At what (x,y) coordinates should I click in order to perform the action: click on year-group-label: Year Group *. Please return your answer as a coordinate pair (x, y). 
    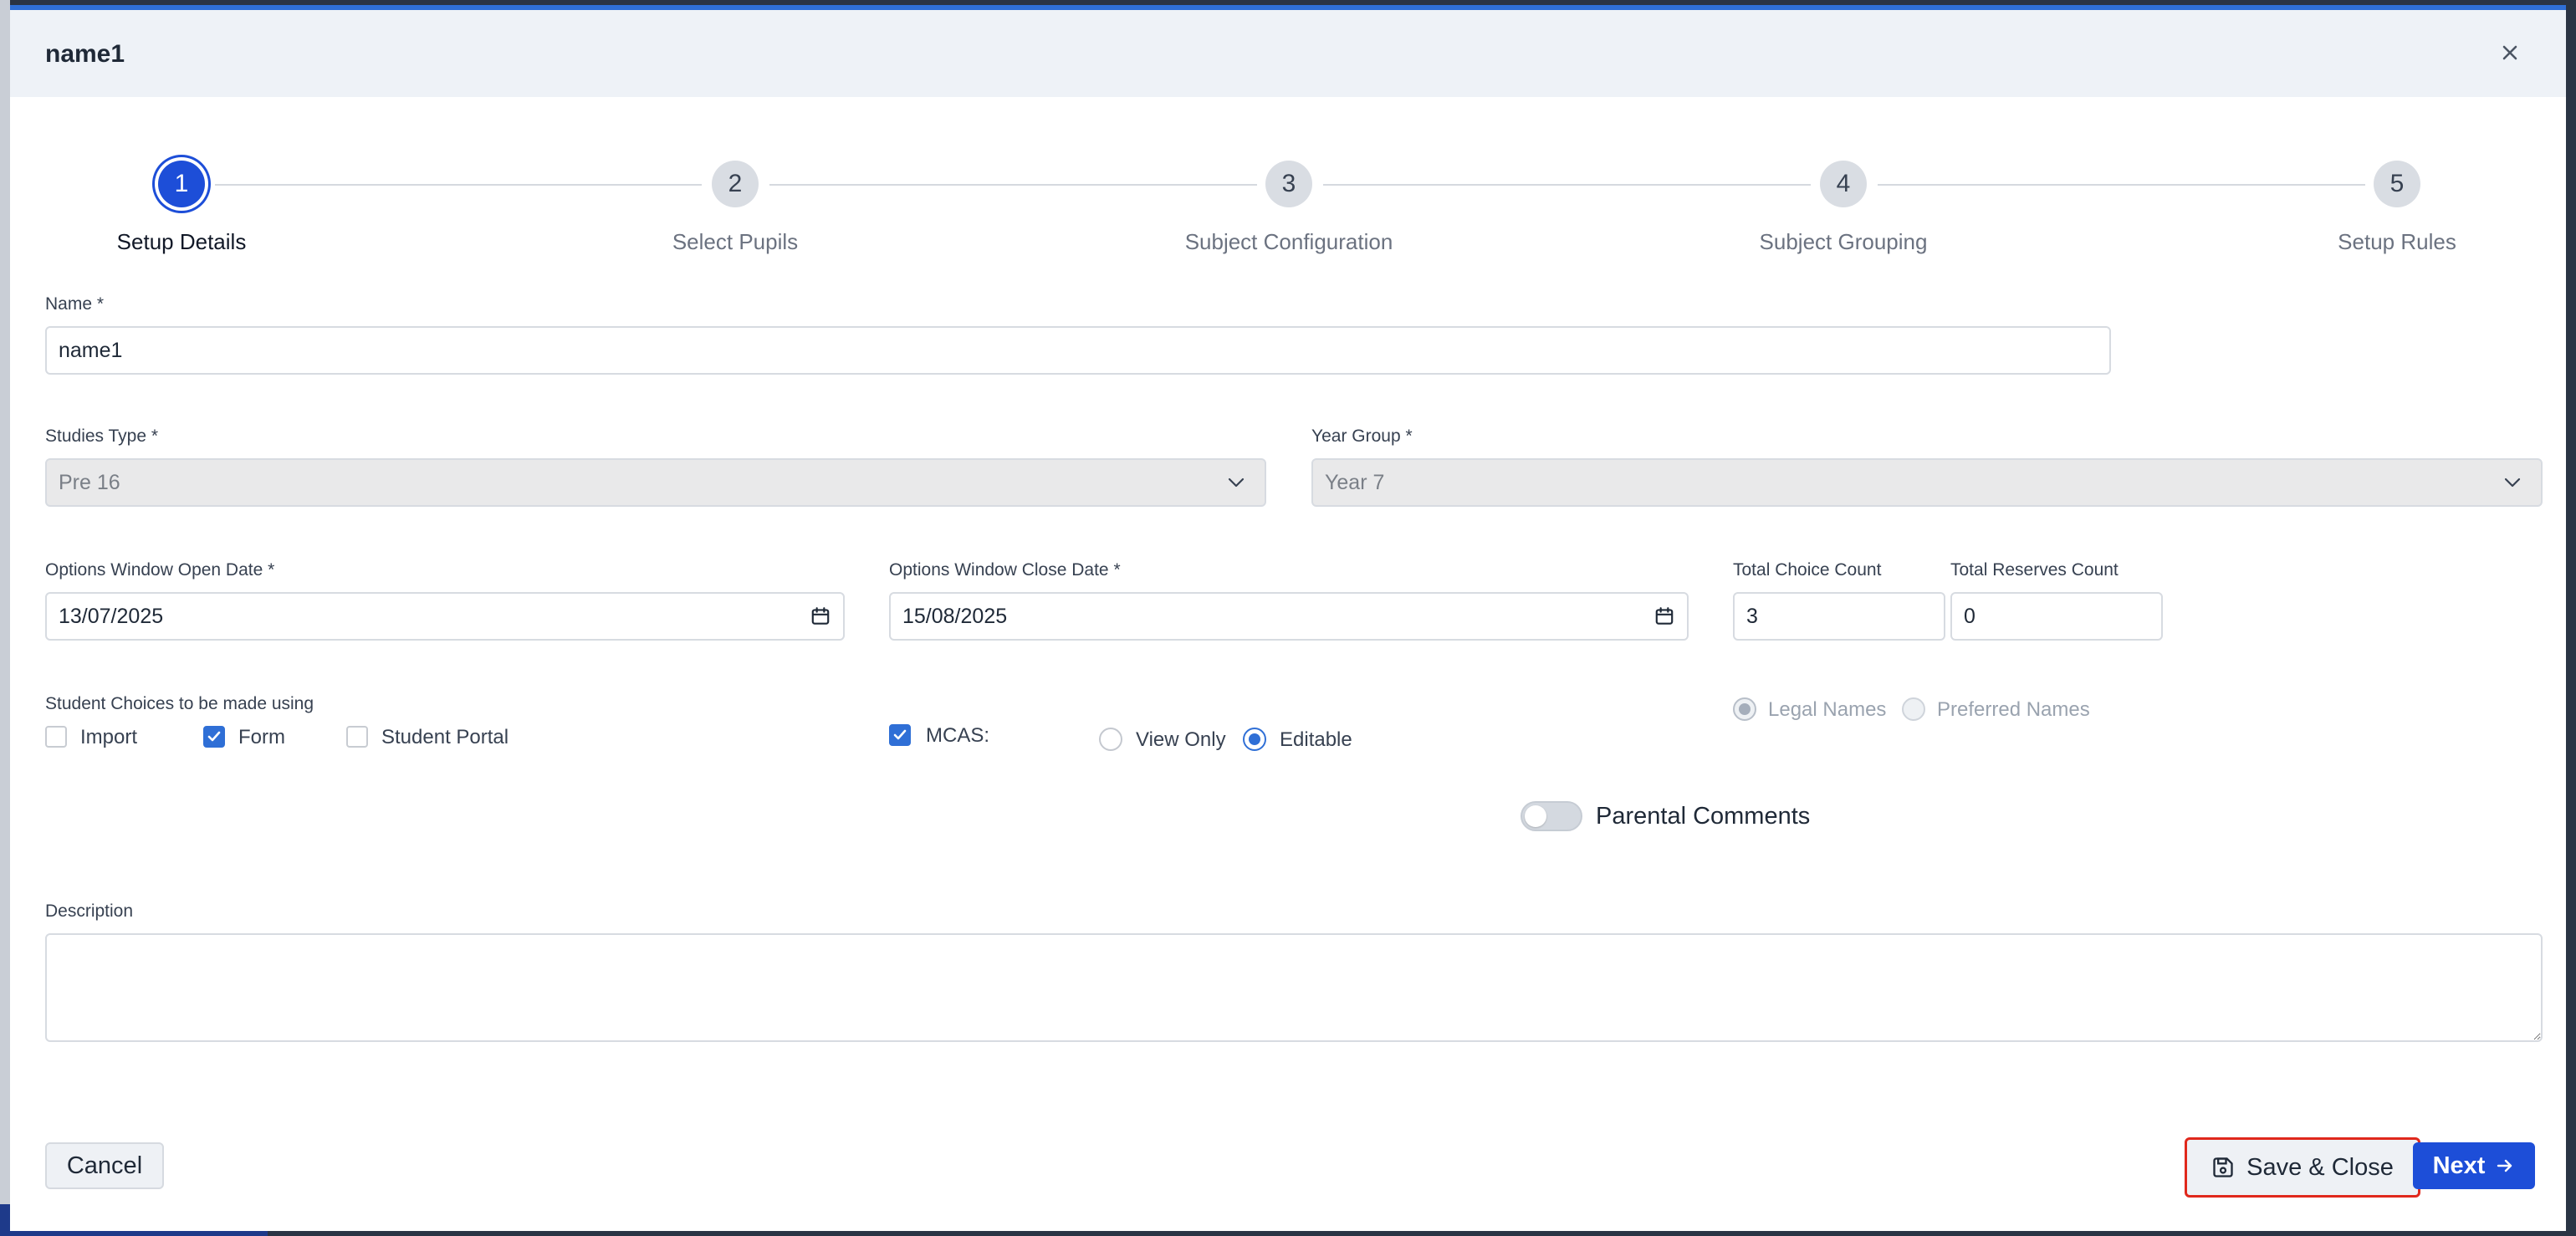
    Looking at the image, I should click on (1362, 436).